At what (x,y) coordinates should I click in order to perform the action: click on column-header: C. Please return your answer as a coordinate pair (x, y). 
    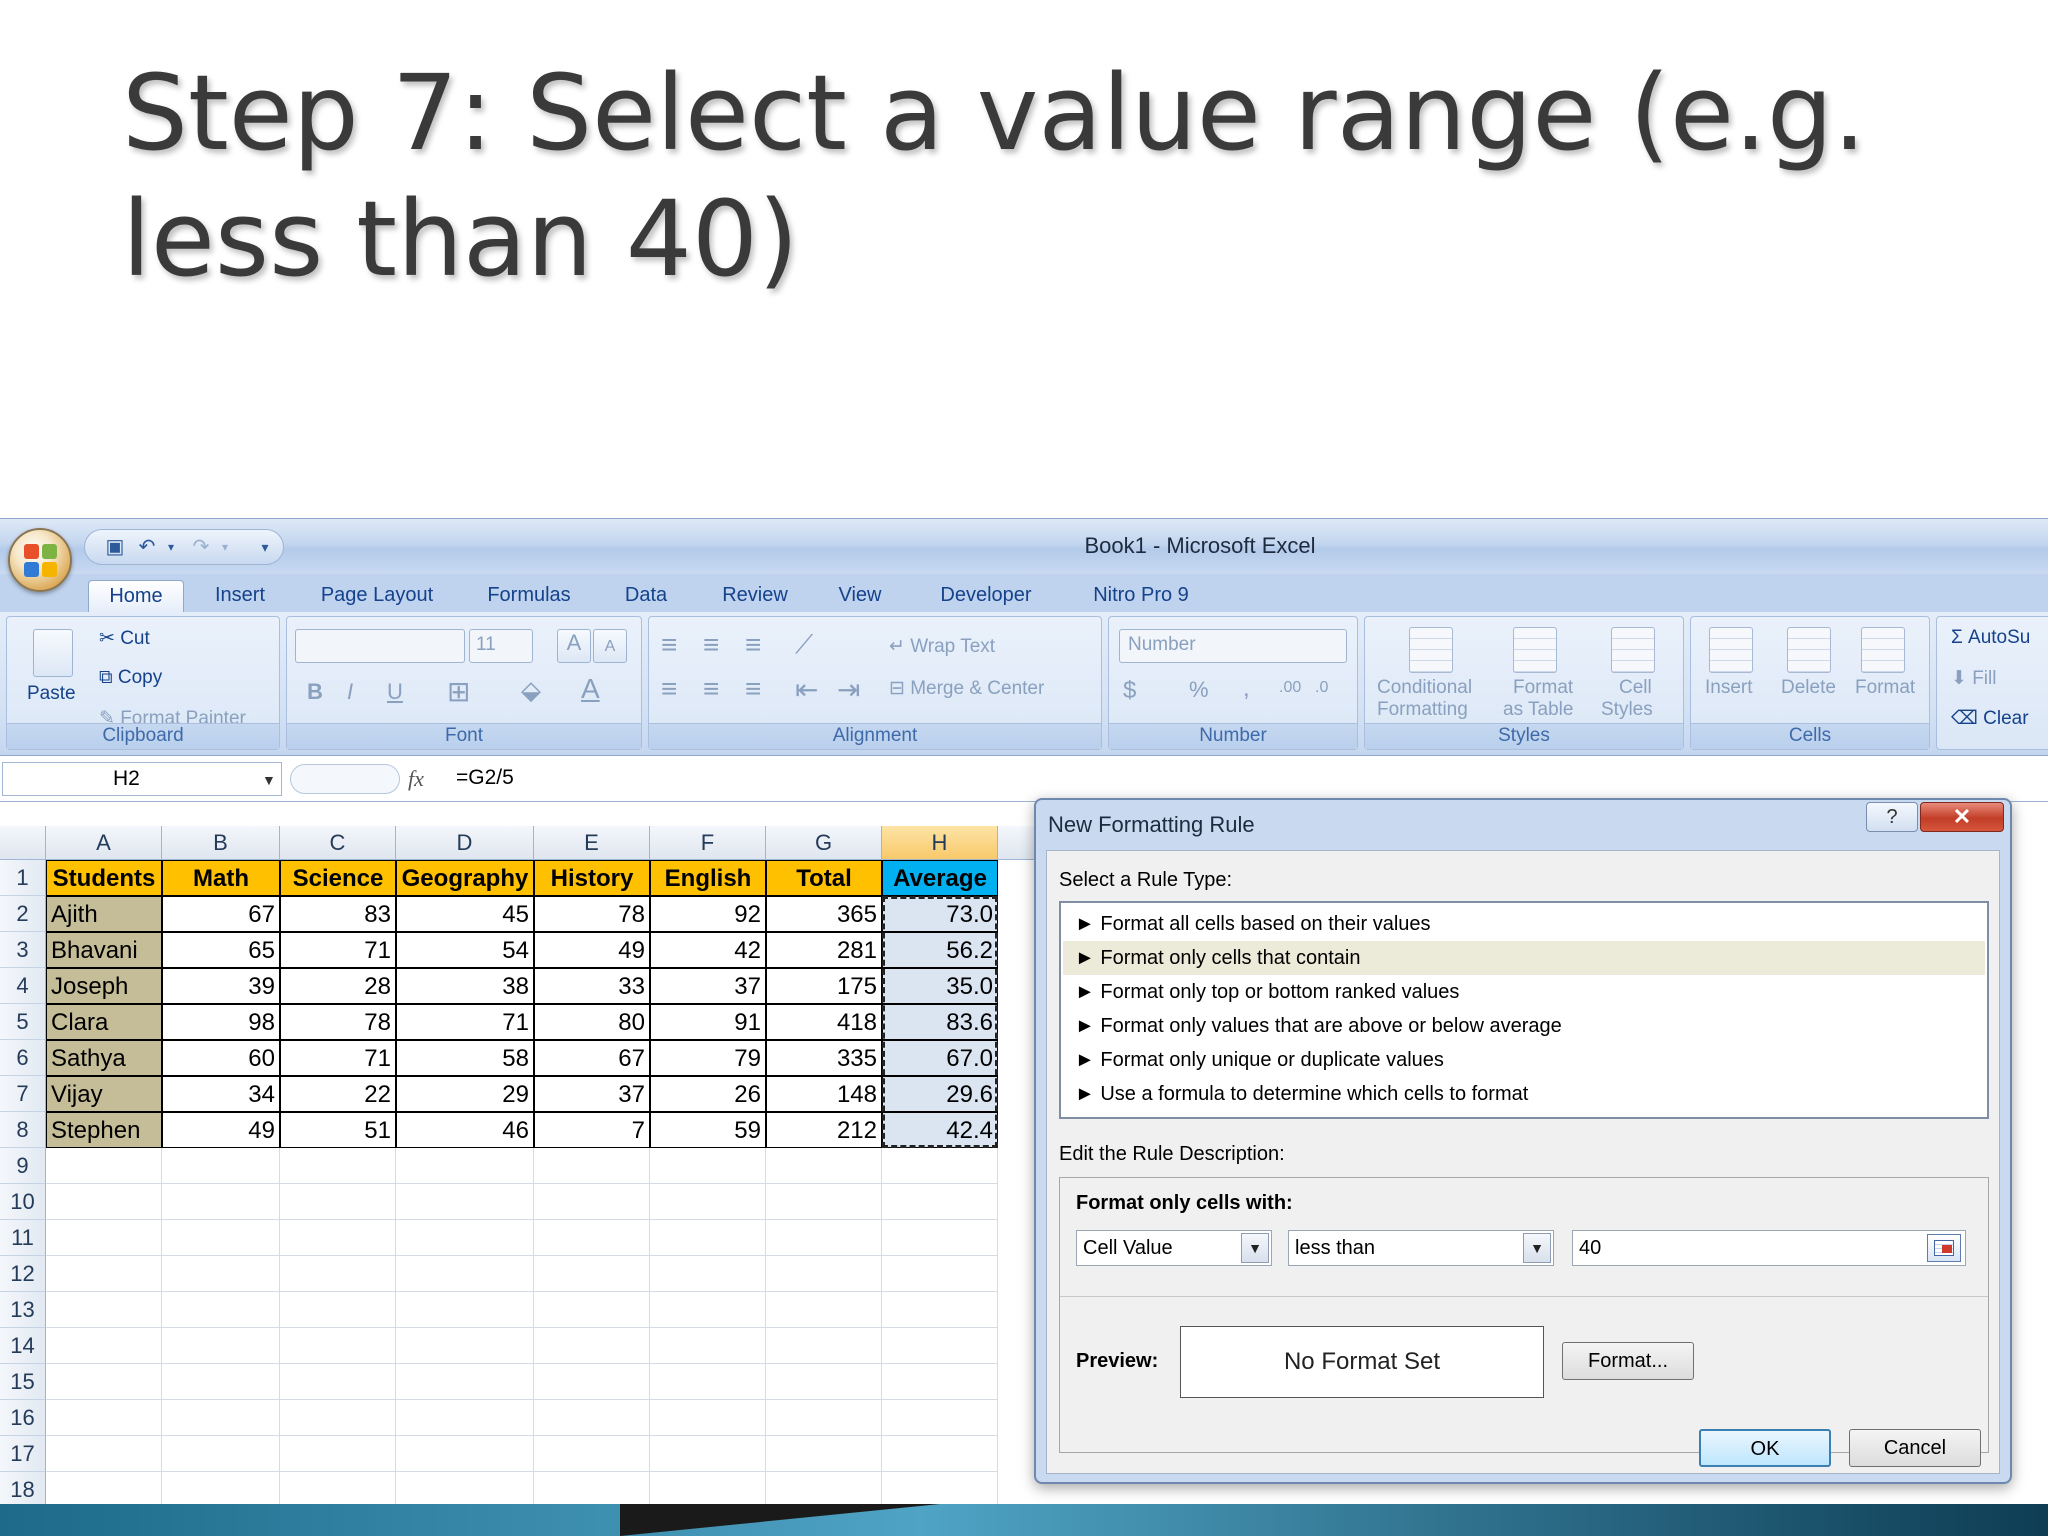
    Looking at the image, I should click on (338, 843).